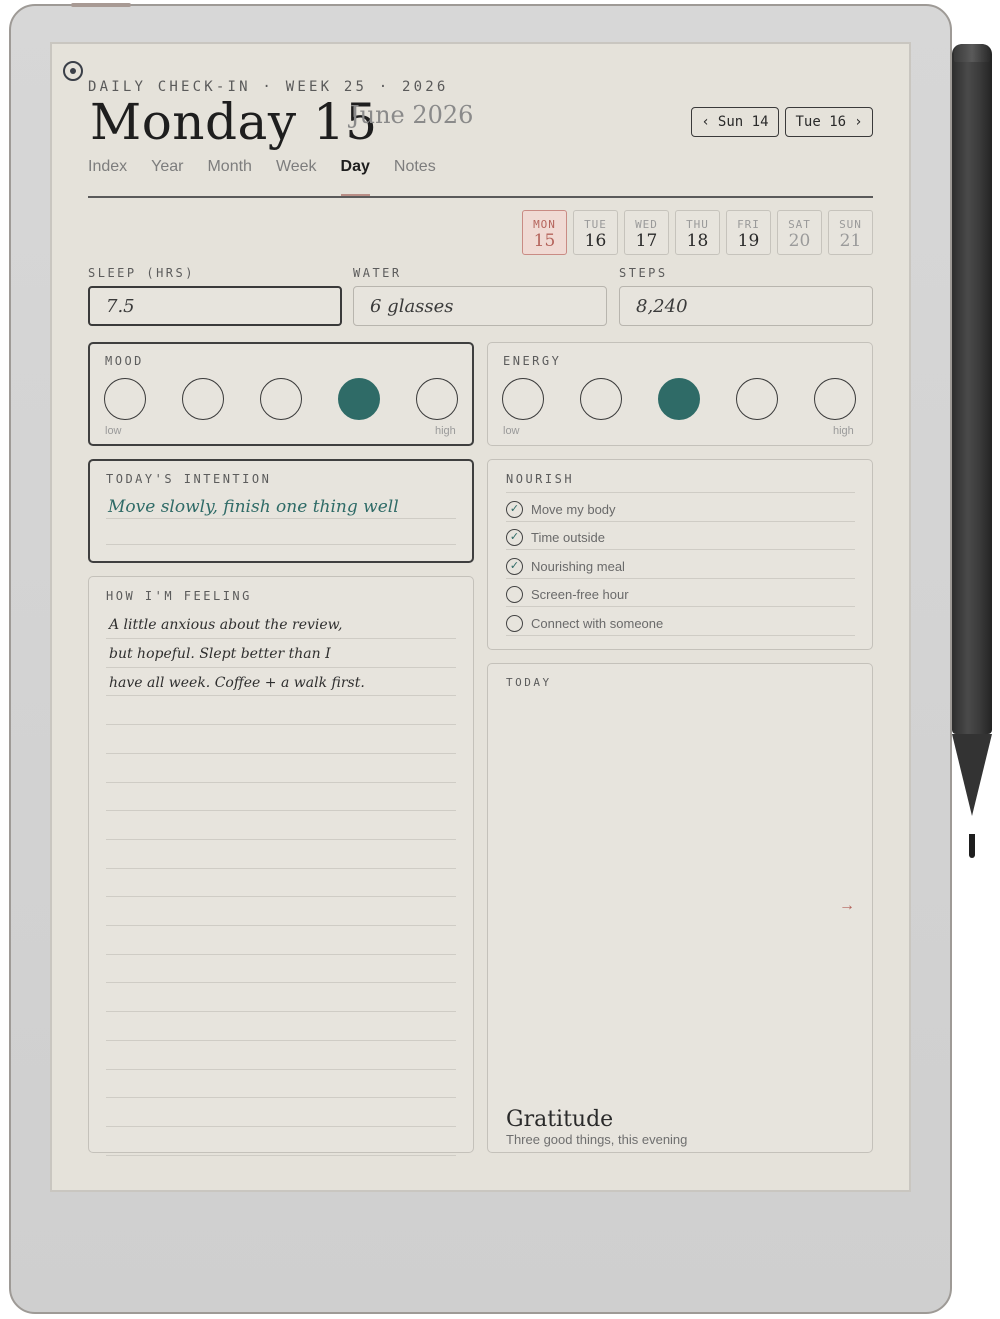 The height and width of the screenshot is (1319, 1000). I want to click on gratitude-subtitle: Three good things, this evening, so click(597, 1139).